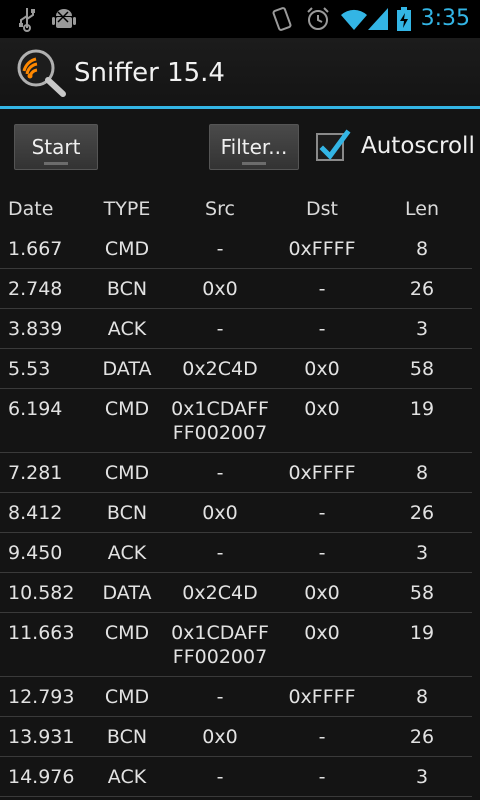 The width and height of the screenshot is (480, 800). What do you see at coordinates (149, 73) in the screenshot?
I see `app-title: Sniffer 15.4` at bounding box center [149, 73].